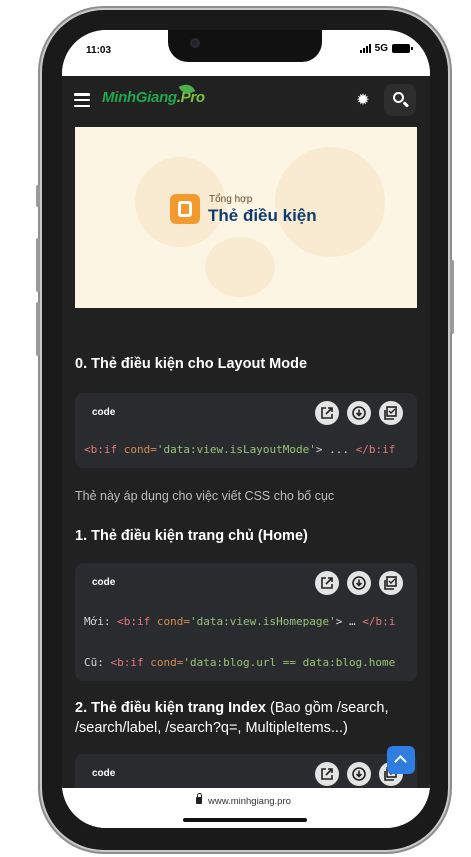  Describe the element at coordinates (97, 662) in the screenshot. I see `code-token: Cũ:` at that location.